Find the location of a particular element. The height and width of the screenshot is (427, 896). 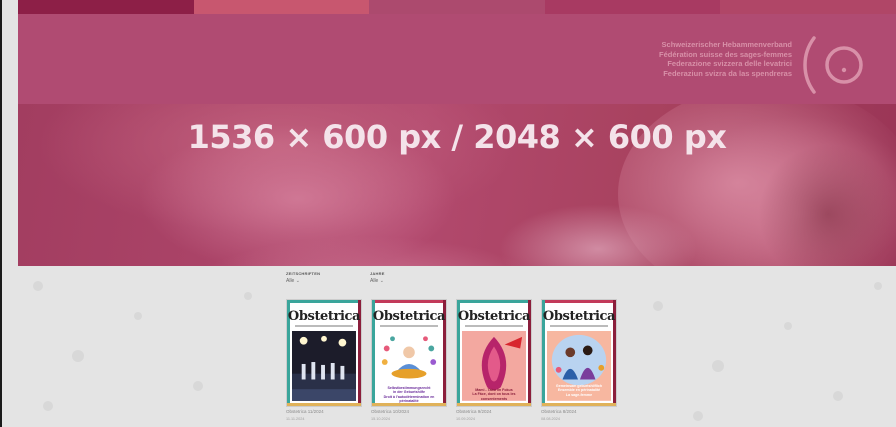

filter-journals: ZEITSCHRIFTEN Alle ⌄ is located at coordinates (308, 277).